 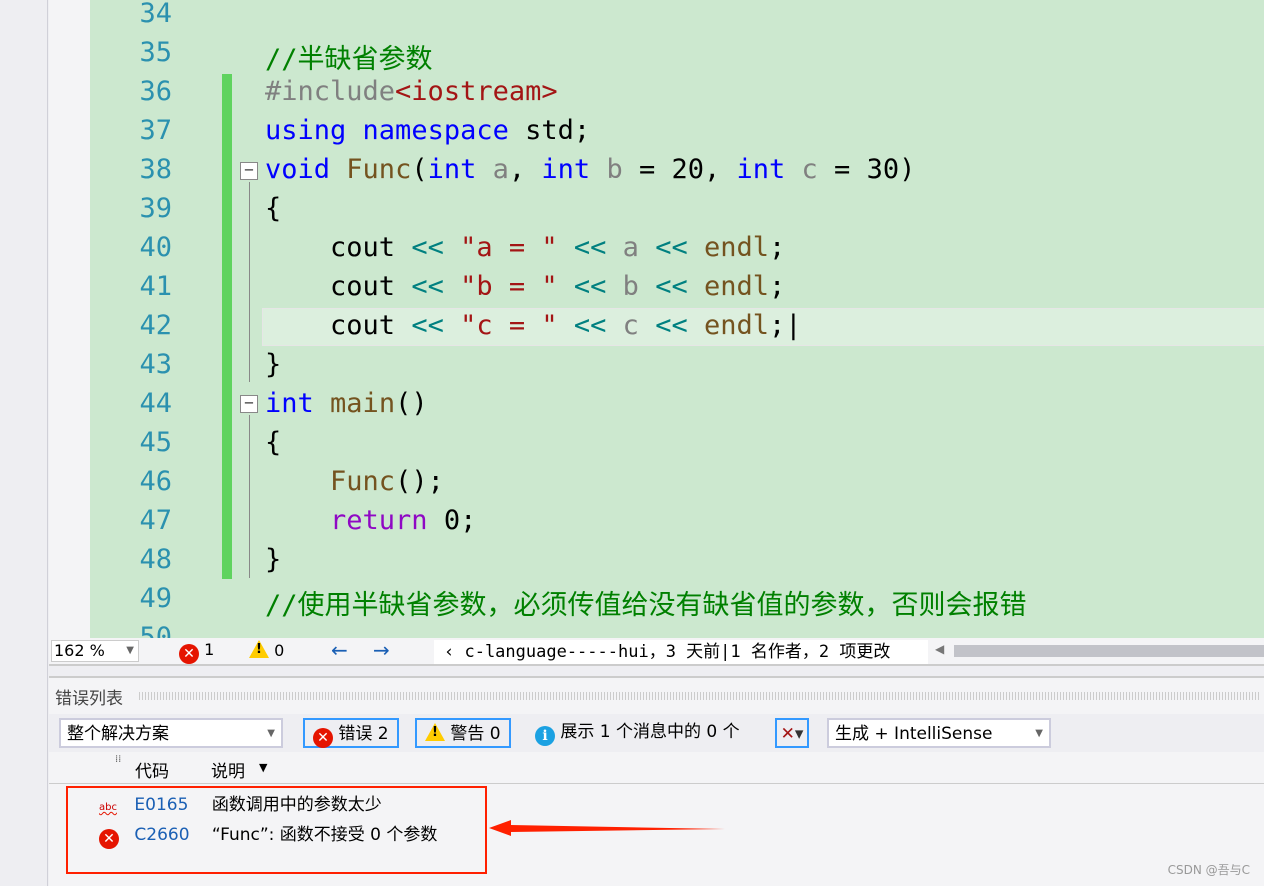 I want to click on code-token: #include, so click(x=330, y=91).